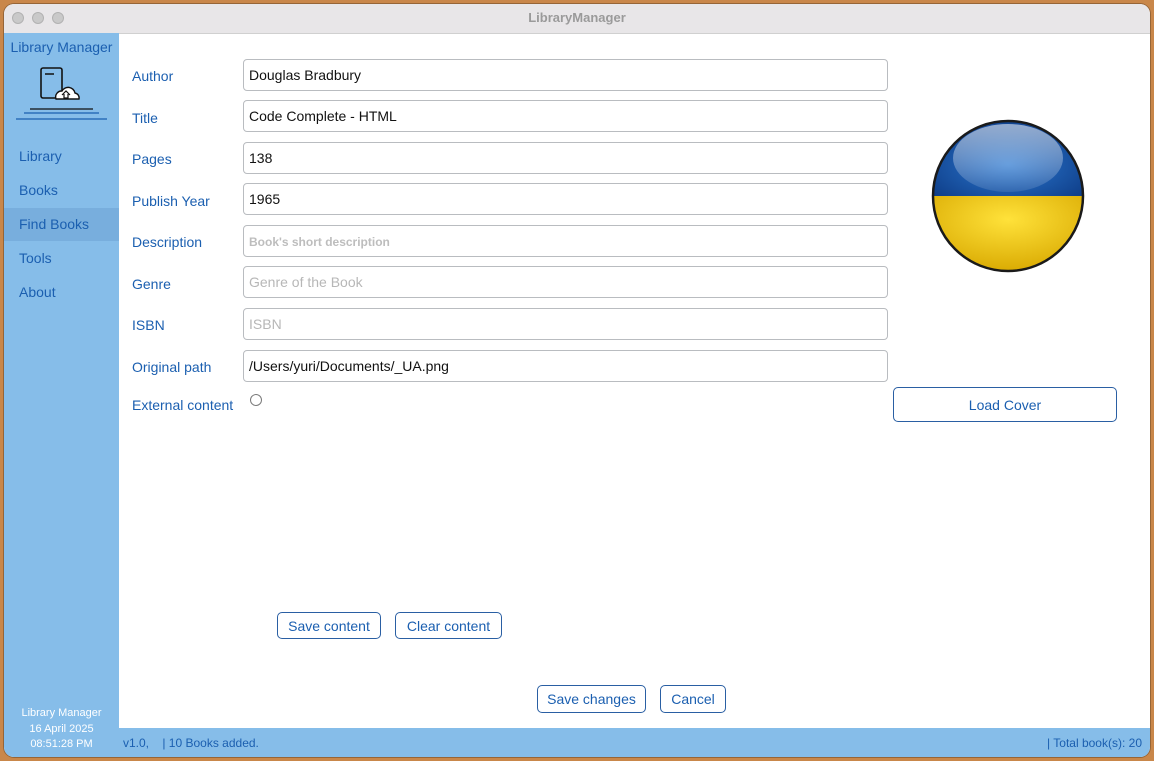 This screenshot has height=761, width=1154. Describe the element at coordinates (565, 116) in the screenshot. I see `title-field` at that location.